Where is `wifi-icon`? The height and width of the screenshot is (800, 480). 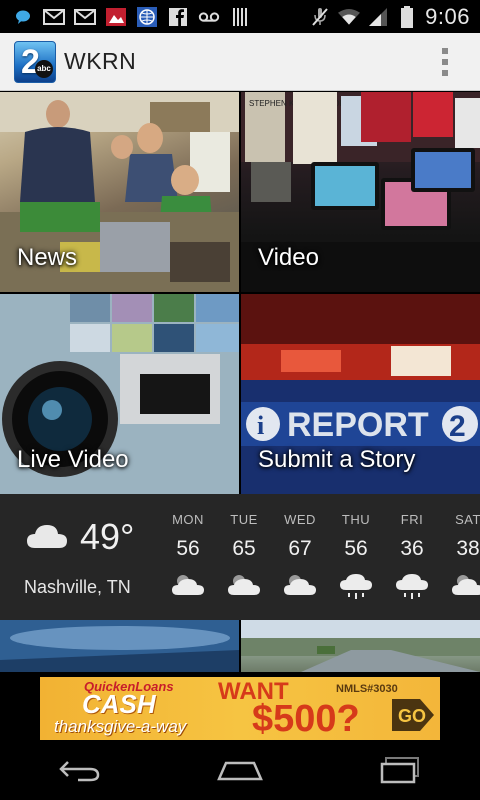
wifi-icon is located at coordinates (349, 17).